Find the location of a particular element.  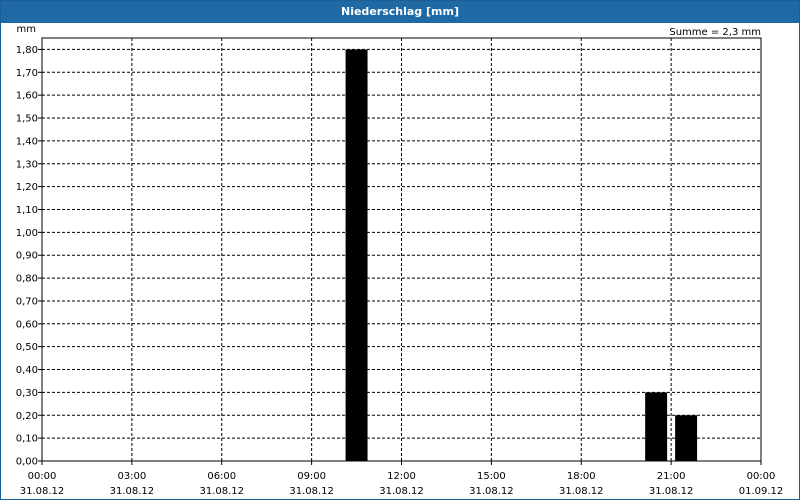

y-tick-label: 1,30 is located at coordinates (27, 164).